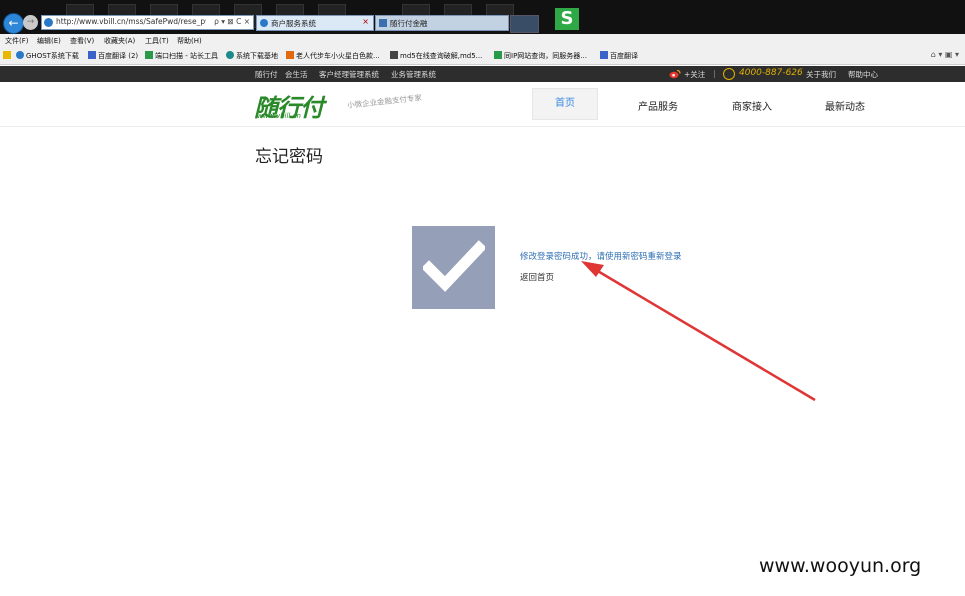 This screenshot has width=965, height=596. What do you see at coordinates (698, 331) in the screenshot?
I see `annotation-arrow` at bounding box center [698, 331].